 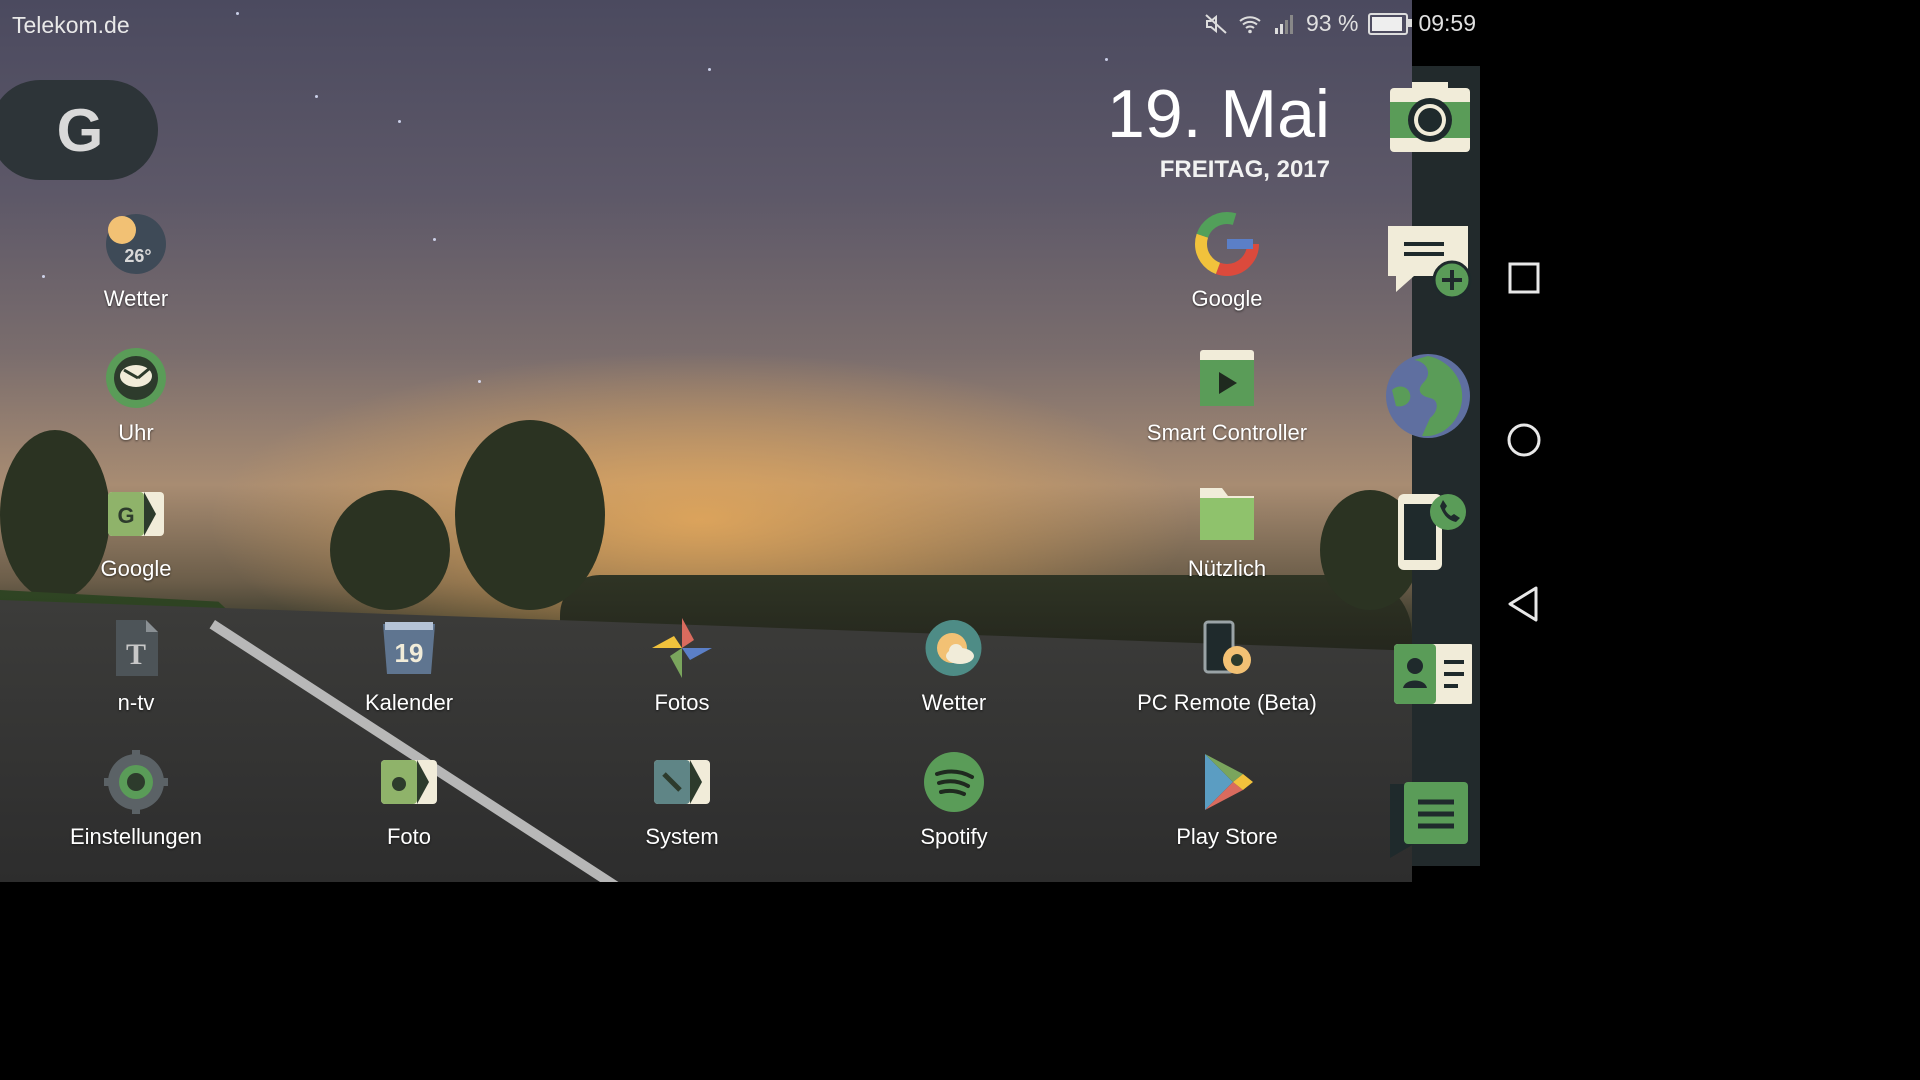 I want to click on weather-widget-icon: 26°, so click(x=136, y=244).